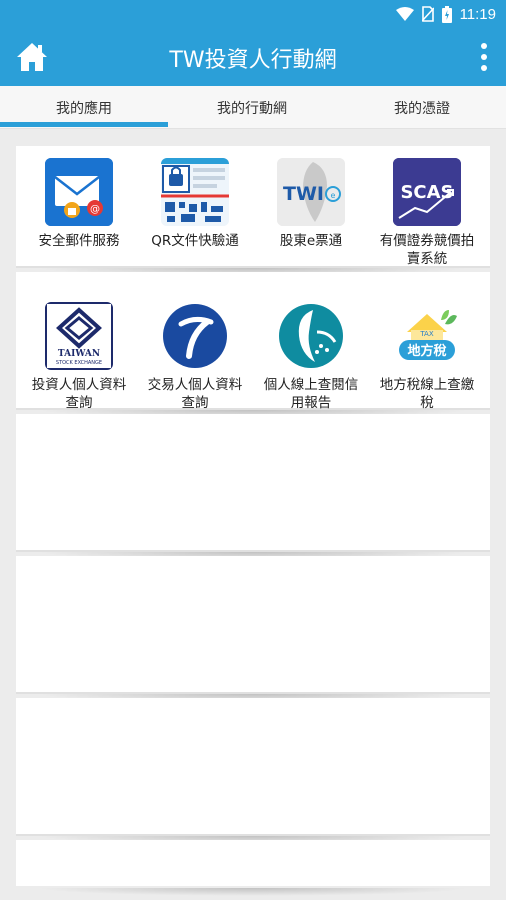 Image resolution: width=506 pixels, height=900 pixels. What do you see at coordinates (253, 60) in the screenshot?
I see `app-title: TW投資人行動網` at bounding box center [253, 60].